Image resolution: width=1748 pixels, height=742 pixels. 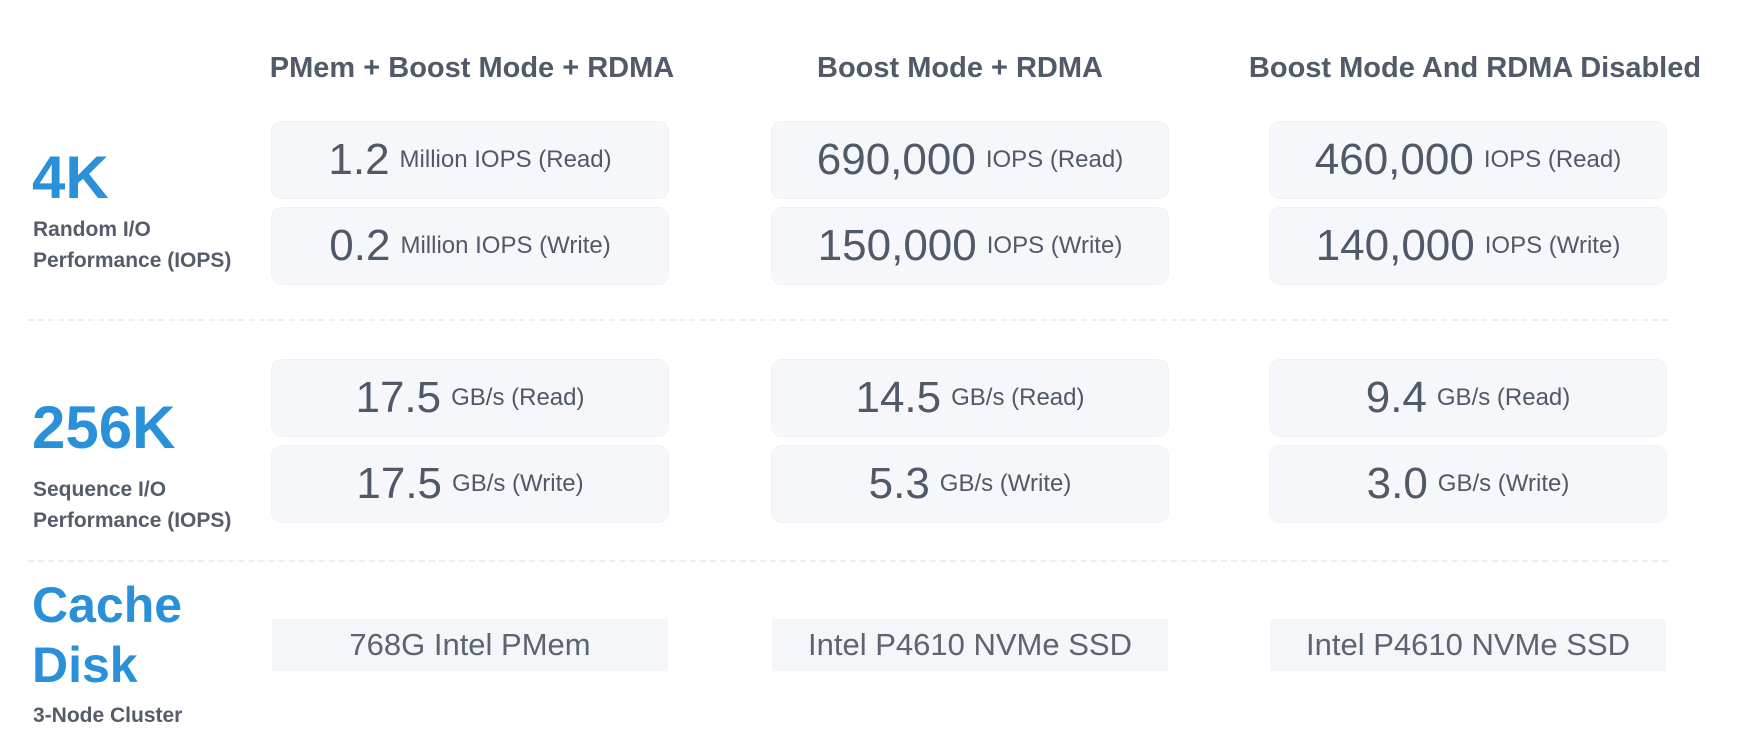 I want to click on column-header-pmem: PMem + Boost Mode + RDMA, so click(x=472, y=68).